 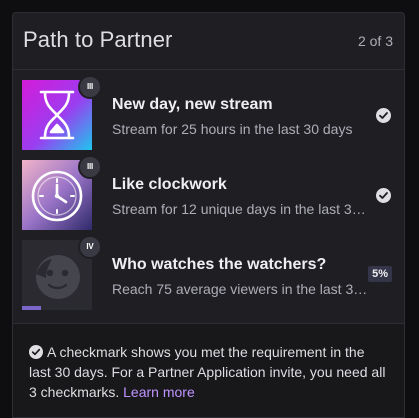 What do you see at coordinates (57, 308) in the screenshot?
I see `progress-bar` at bounding box center [57, 308].